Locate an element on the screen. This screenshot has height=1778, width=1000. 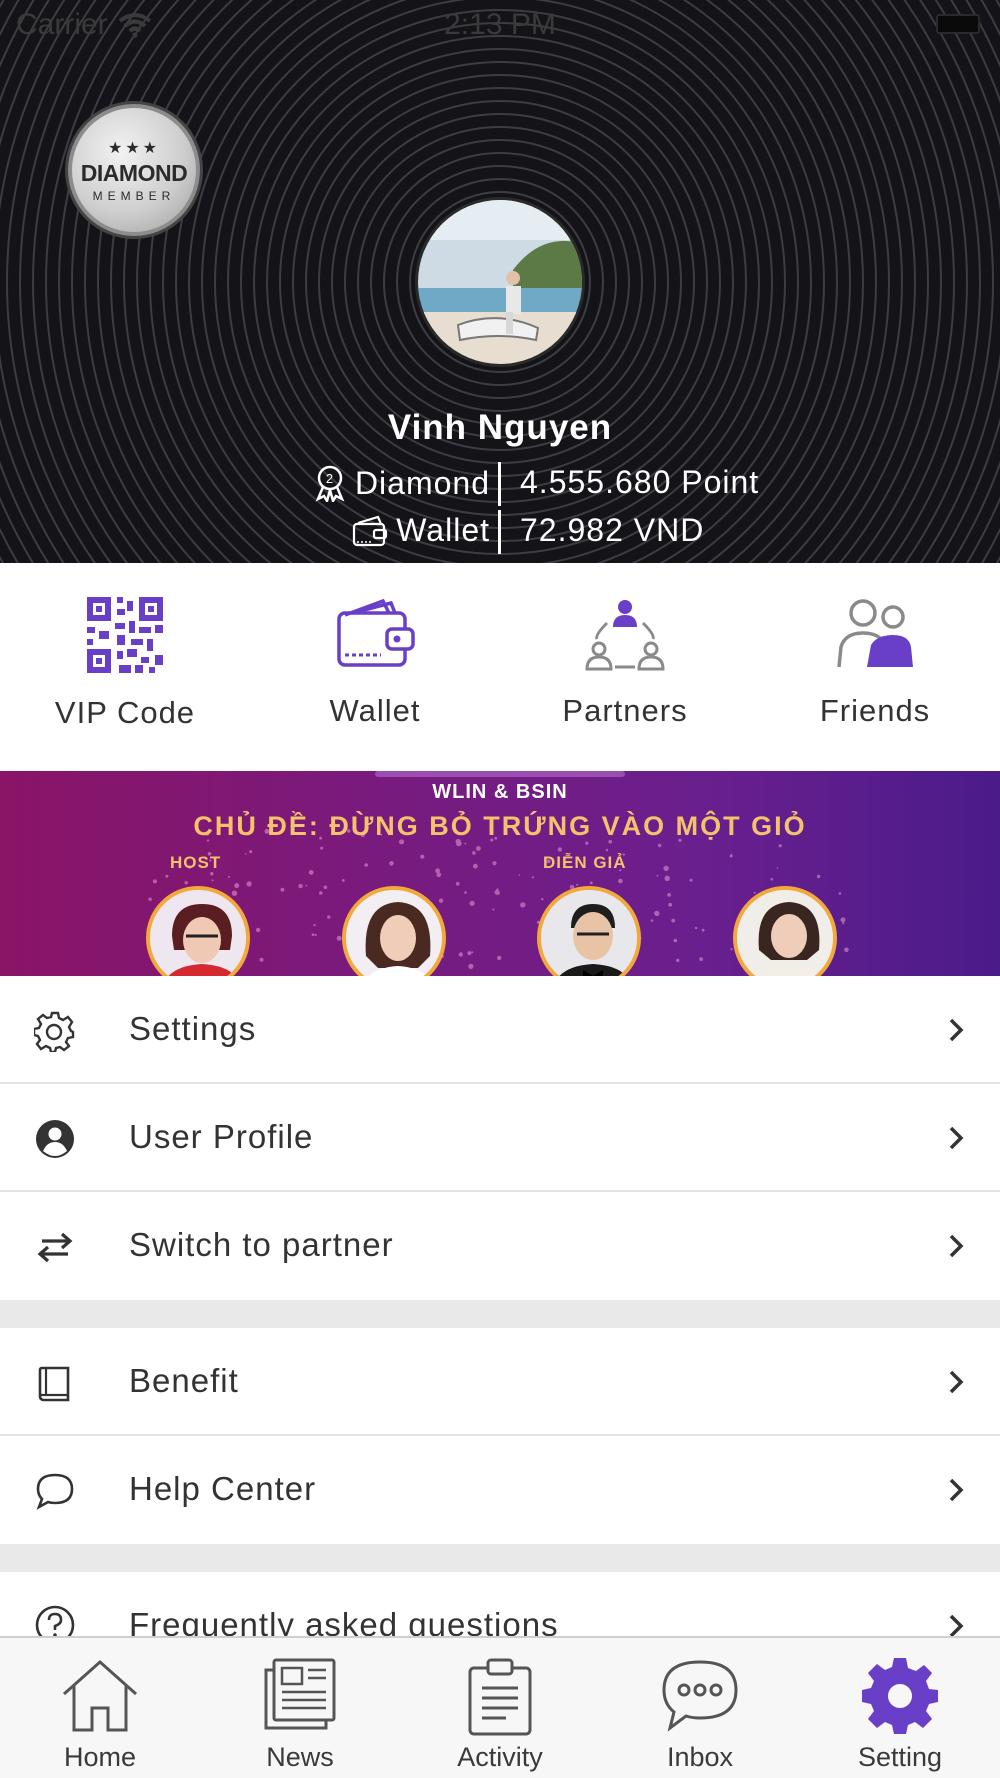
quick-actions: VIP Code Wallet Partners Friends is located at coordinates (500, 667).